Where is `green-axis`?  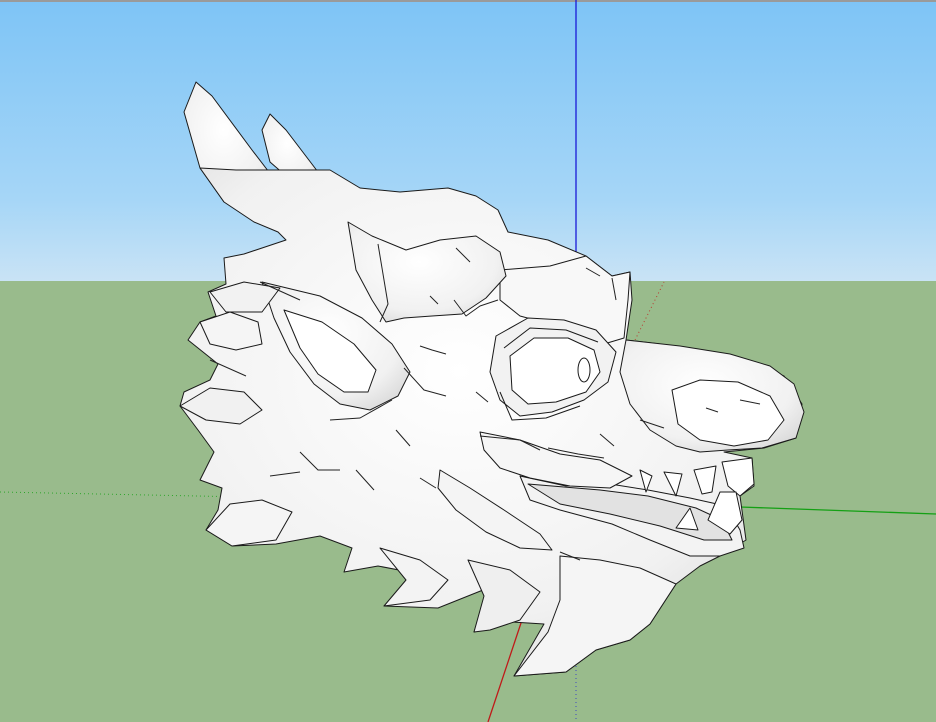
green-axis is located at coordinates (837, 510).